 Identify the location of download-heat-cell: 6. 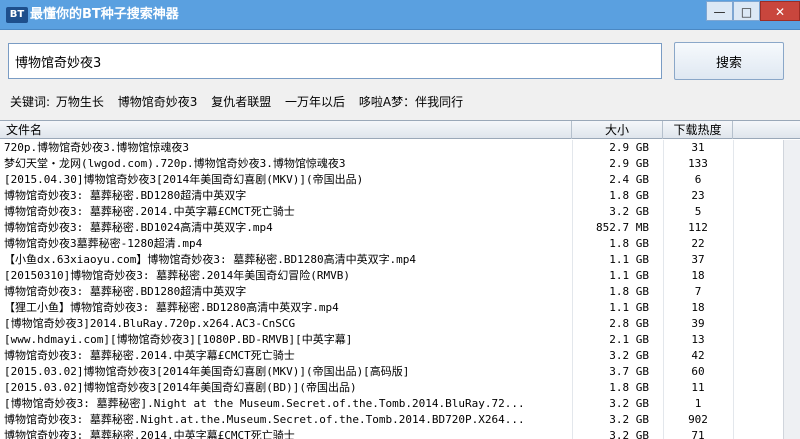
(698, 179).